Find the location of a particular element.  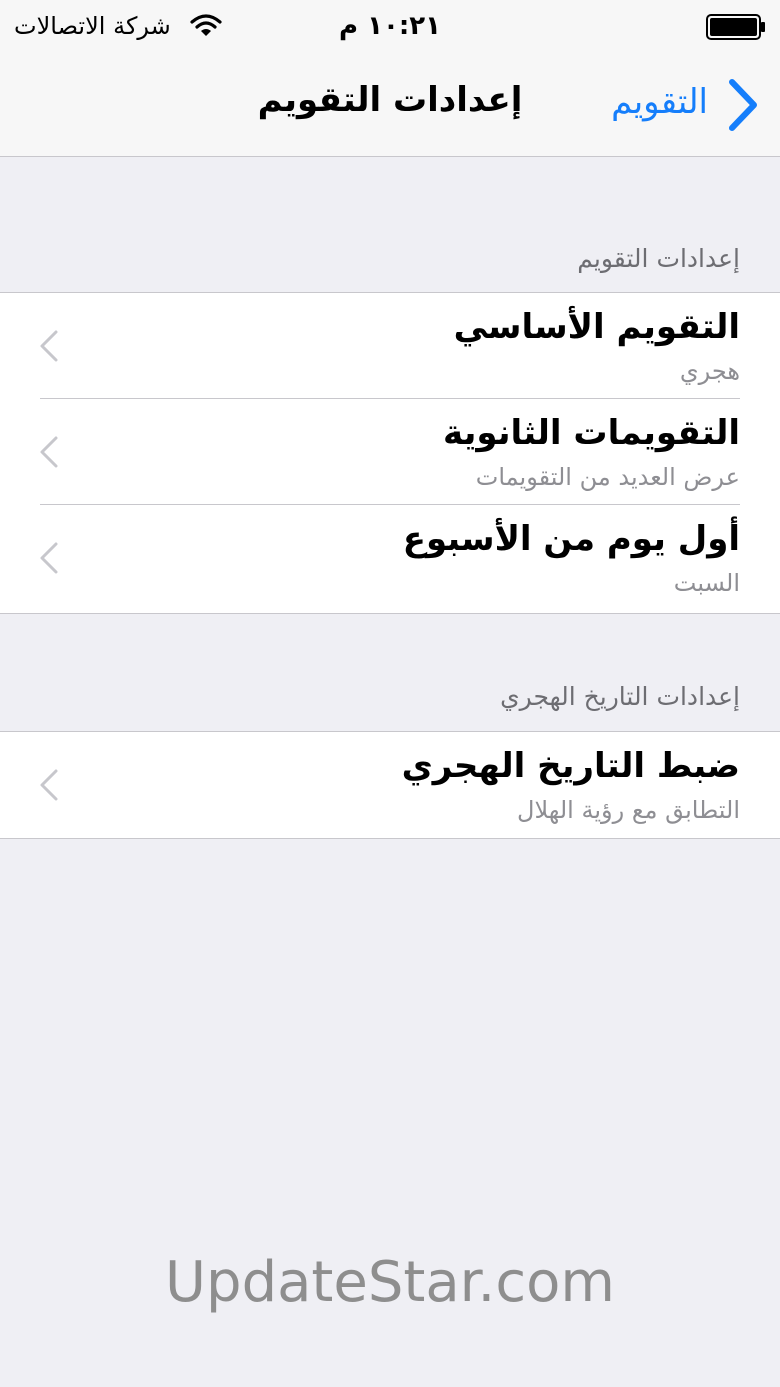

status-time: ١٠:٢١ م is located at coordinates (390, 26).